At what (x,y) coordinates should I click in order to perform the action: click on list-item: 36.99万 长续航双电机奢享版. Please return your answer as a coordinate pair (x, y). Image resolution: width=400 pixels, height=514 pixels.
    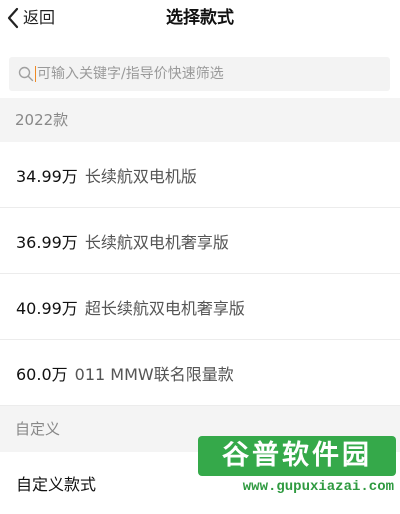
    Looking at the image, I should click on (200, 241).